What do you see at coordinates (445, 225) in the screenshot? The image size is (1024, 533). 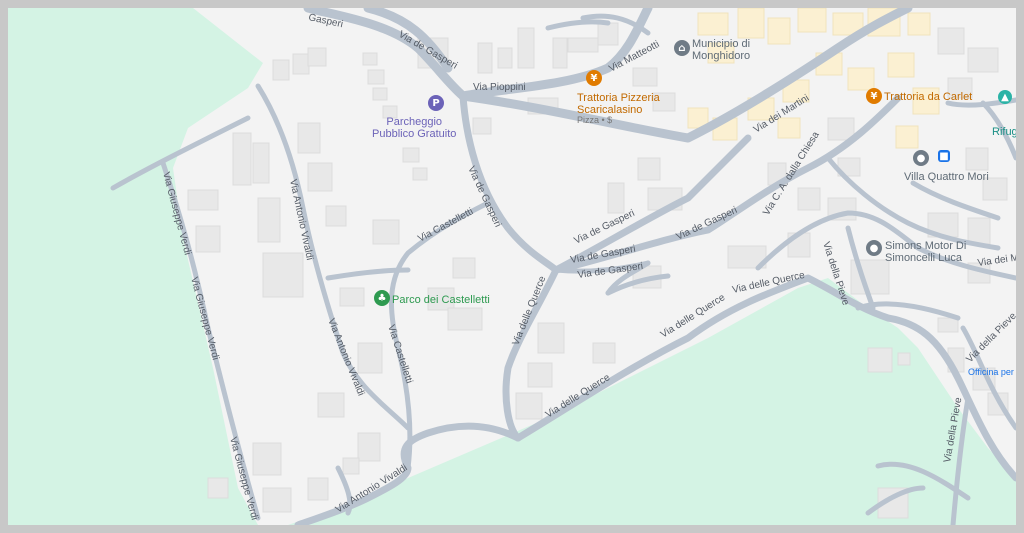 I see `street-label-castelletti-1: Via Castelletti` at bounding box center [445, 225].